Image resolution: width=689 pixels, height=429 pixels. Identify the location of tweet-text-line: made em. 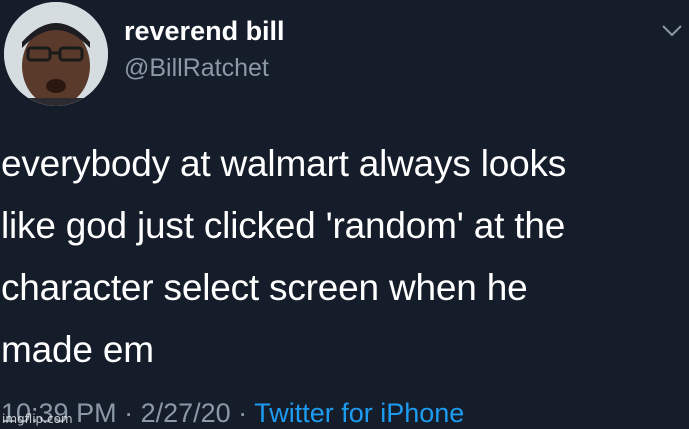
(77, 349).